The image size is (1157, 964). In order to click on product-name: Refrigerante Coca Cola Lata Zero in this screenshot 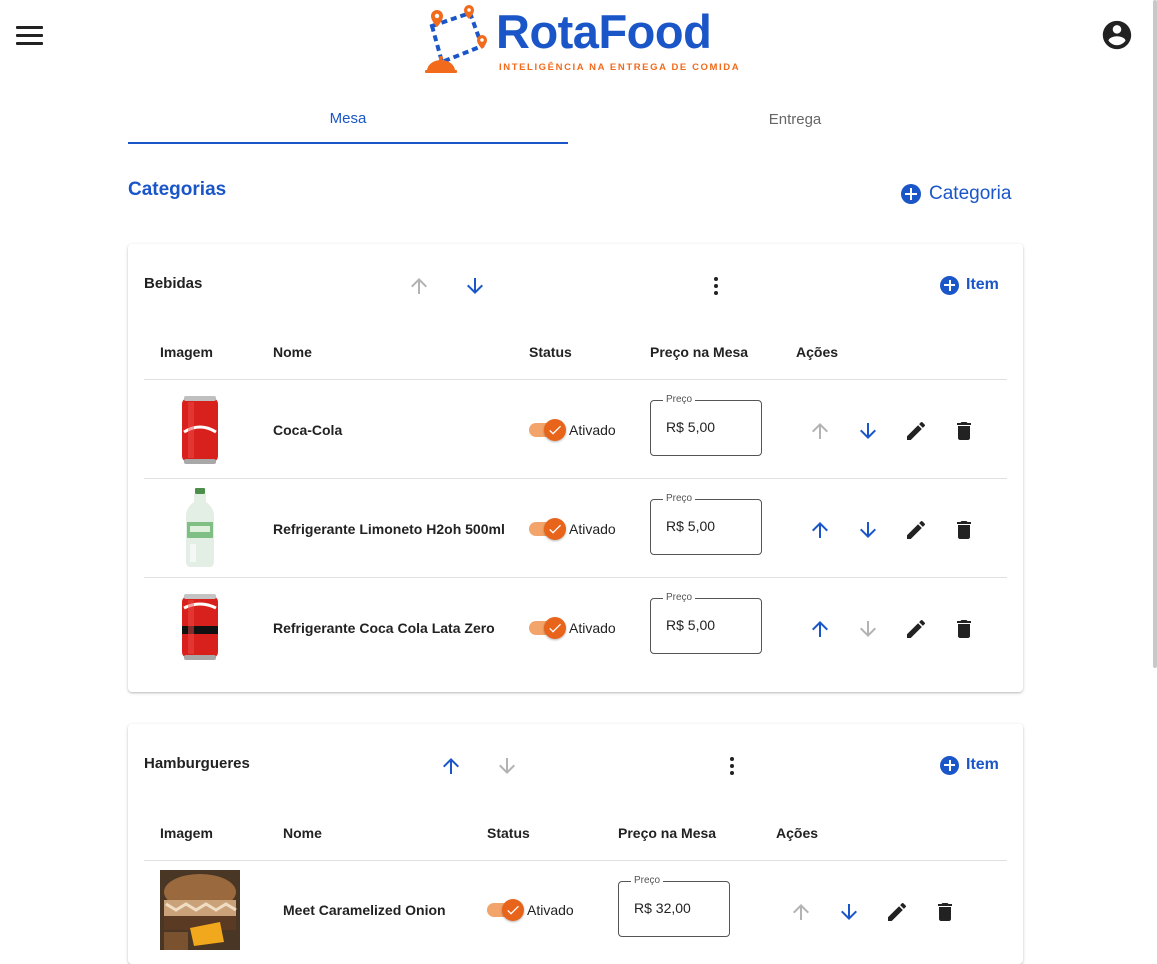, I will do `click(384, 628)`.